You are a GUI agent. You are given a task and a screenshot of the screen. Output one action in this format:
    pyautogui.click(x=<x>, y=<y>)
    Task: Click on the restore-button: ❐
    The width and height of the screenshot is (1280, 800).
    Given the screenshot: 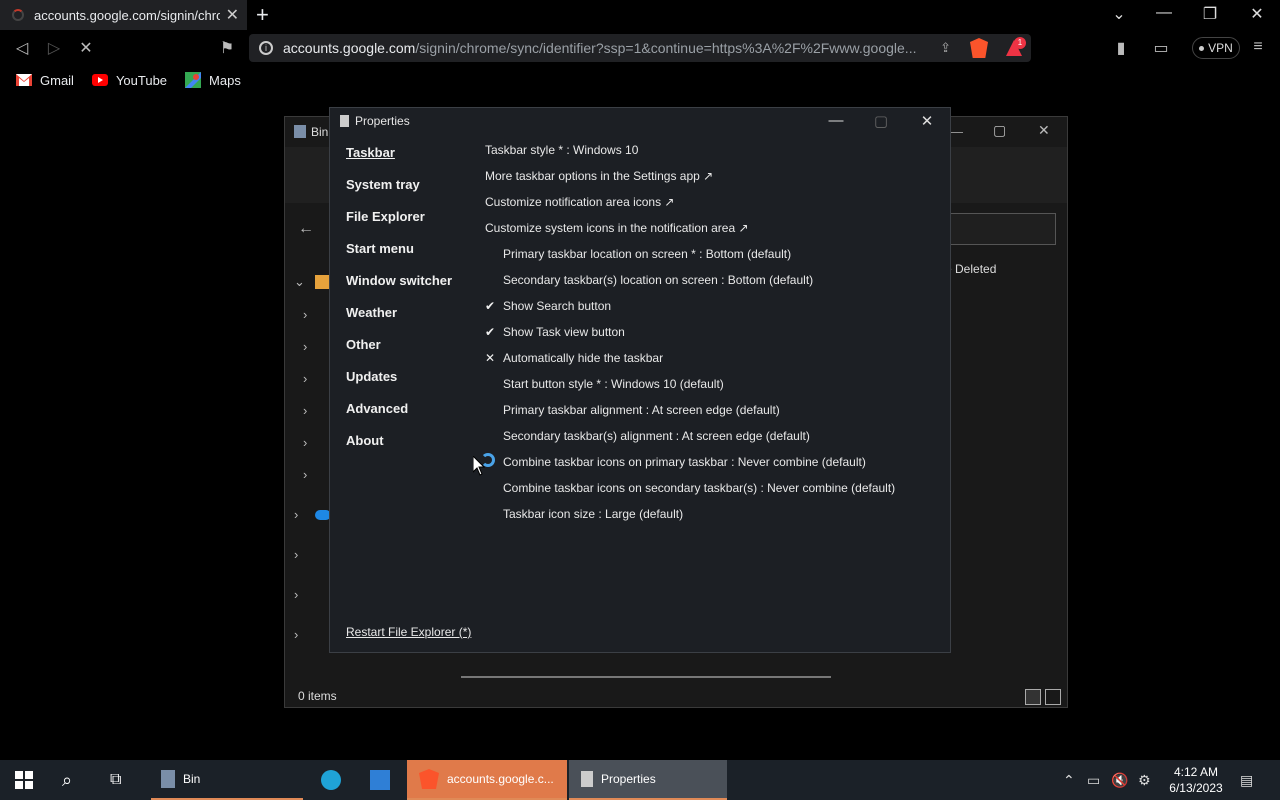 What is the action you would take?
    pyautogui.click(x=1210, y=14)
    